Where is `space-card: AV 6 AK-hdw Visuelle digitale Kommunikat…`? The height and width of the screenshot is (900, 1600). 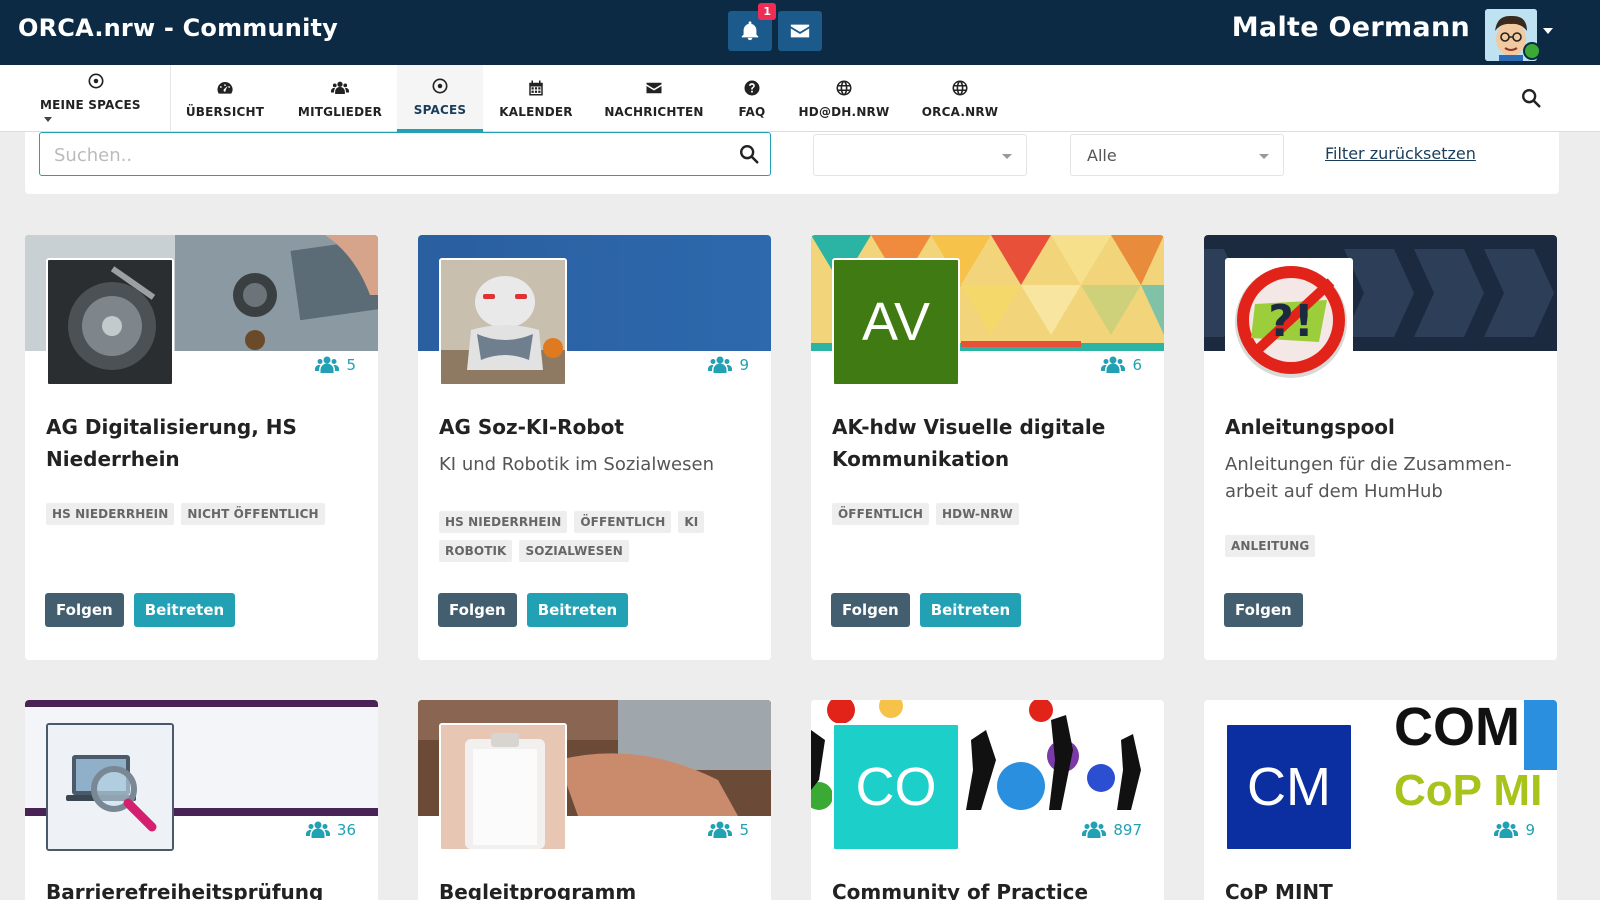
space-card: AV 6 AK-hdw Visuelle digitale Kommunikat… is located at coordinates (987, 447).